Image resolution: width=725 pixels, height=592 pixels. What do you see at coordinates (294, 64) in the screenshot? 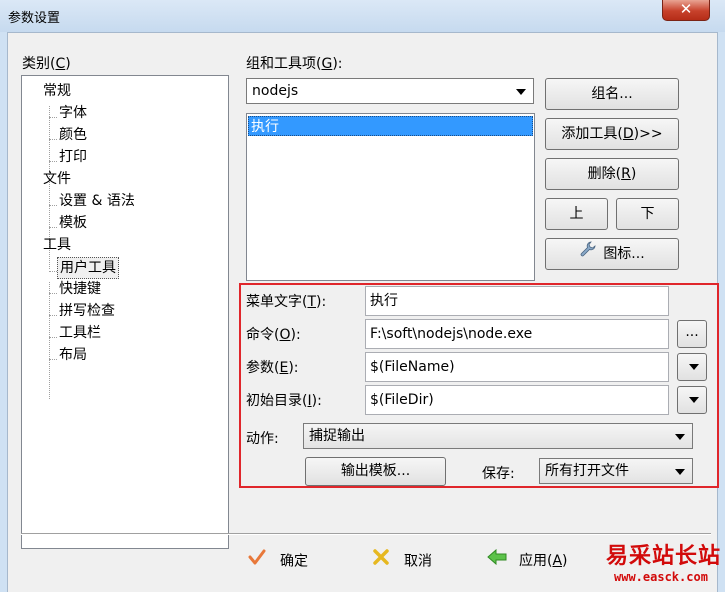
I see `group-label: 组和工具项(G):` at bounding box center [294, 64].